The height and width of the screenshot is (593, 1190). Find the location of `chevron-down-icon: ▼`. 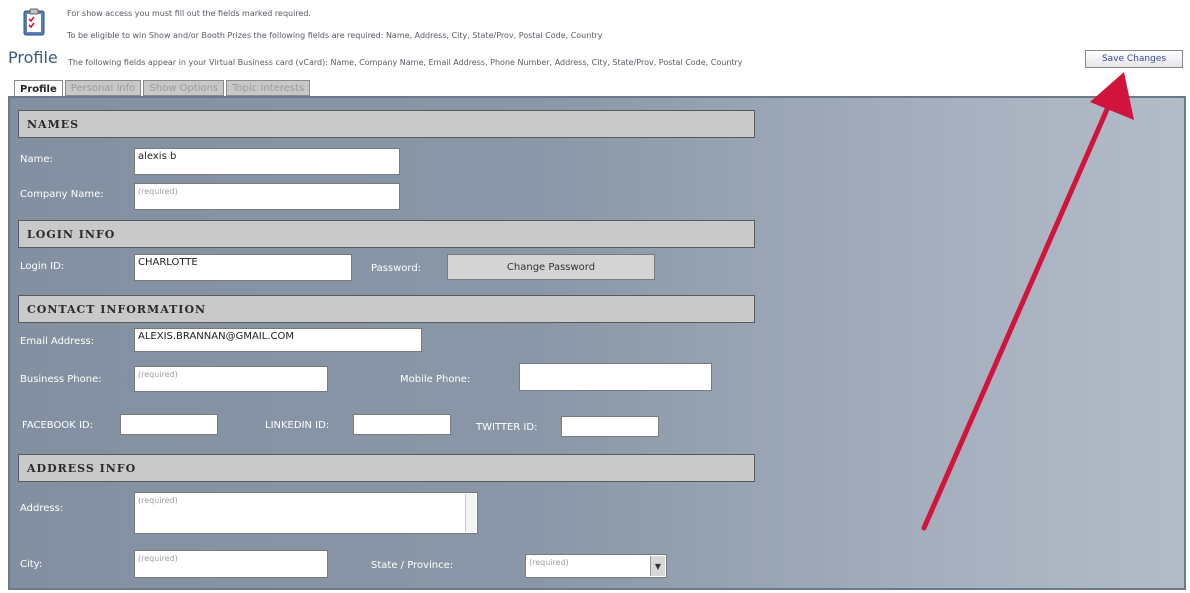

chevron-down-icon: ▼ is located at coordinates (657, 566).